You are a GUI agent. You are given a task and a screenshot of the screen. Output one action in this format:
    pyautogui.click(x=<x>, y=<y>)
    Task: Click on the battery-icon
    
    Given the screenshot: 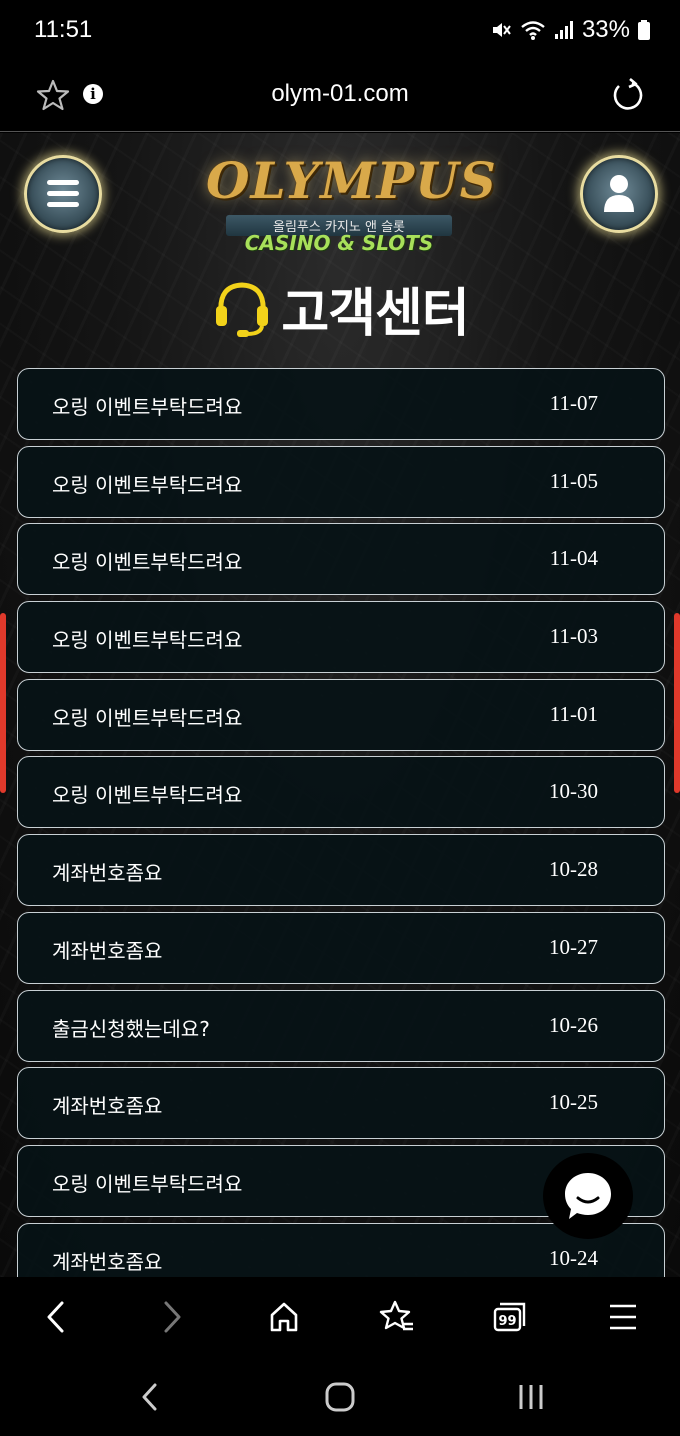 What is the action you would take?
    pyautogui.click(x=644, y=30)
    